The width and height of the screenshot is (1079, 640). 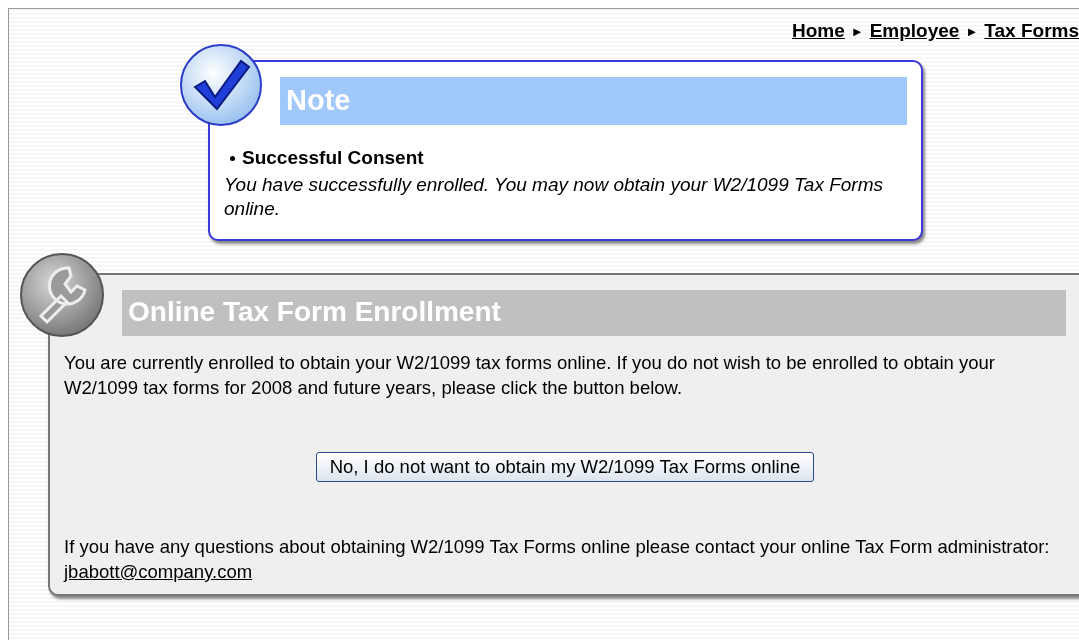 I want to click on breadcrumb-link: Tax Forms, so click(x=1031, y=31).